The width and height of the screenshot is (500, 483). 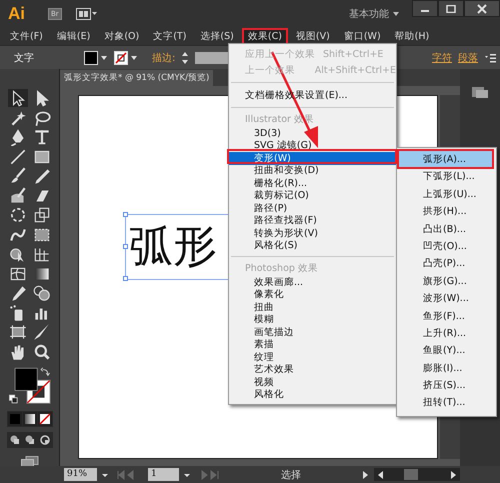 I want to click on canvas-text: 弧形, so click(x=171, y=247).